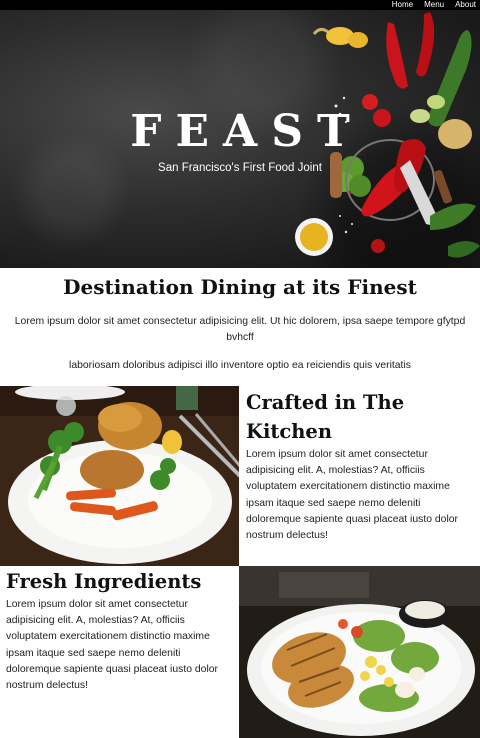  I want to click on hero-title: FEAST, so click(247, 131).